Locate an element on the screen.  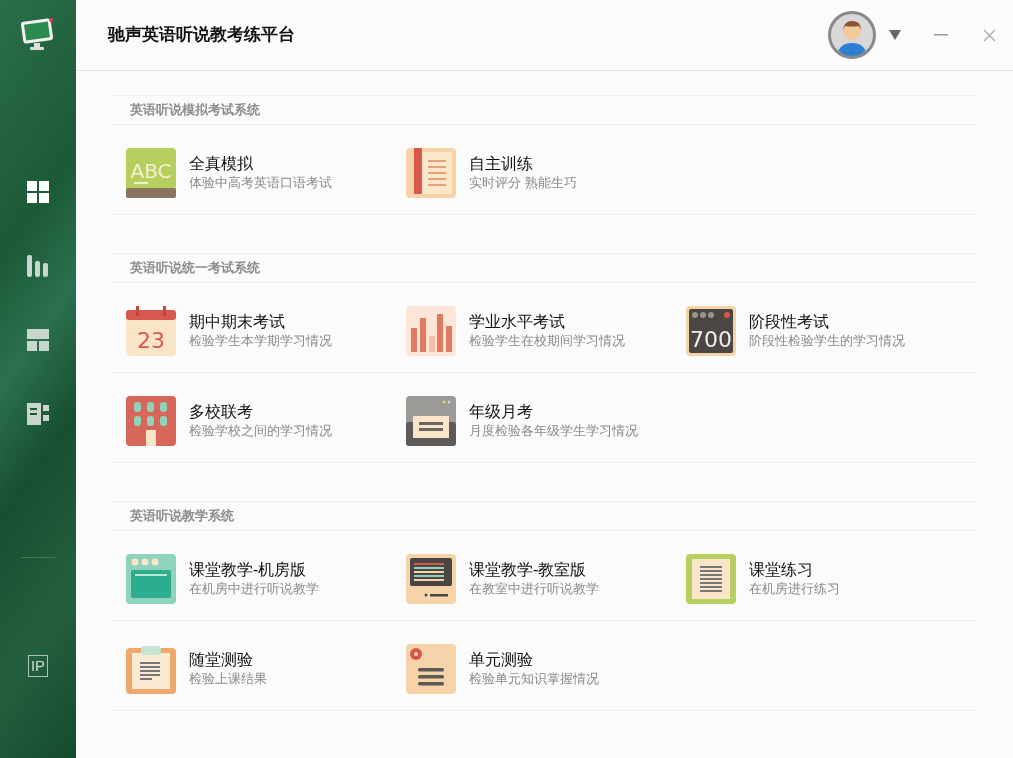
module-subtitle: 检验学生本学期学习情况 is located at coordinates (260, 340).